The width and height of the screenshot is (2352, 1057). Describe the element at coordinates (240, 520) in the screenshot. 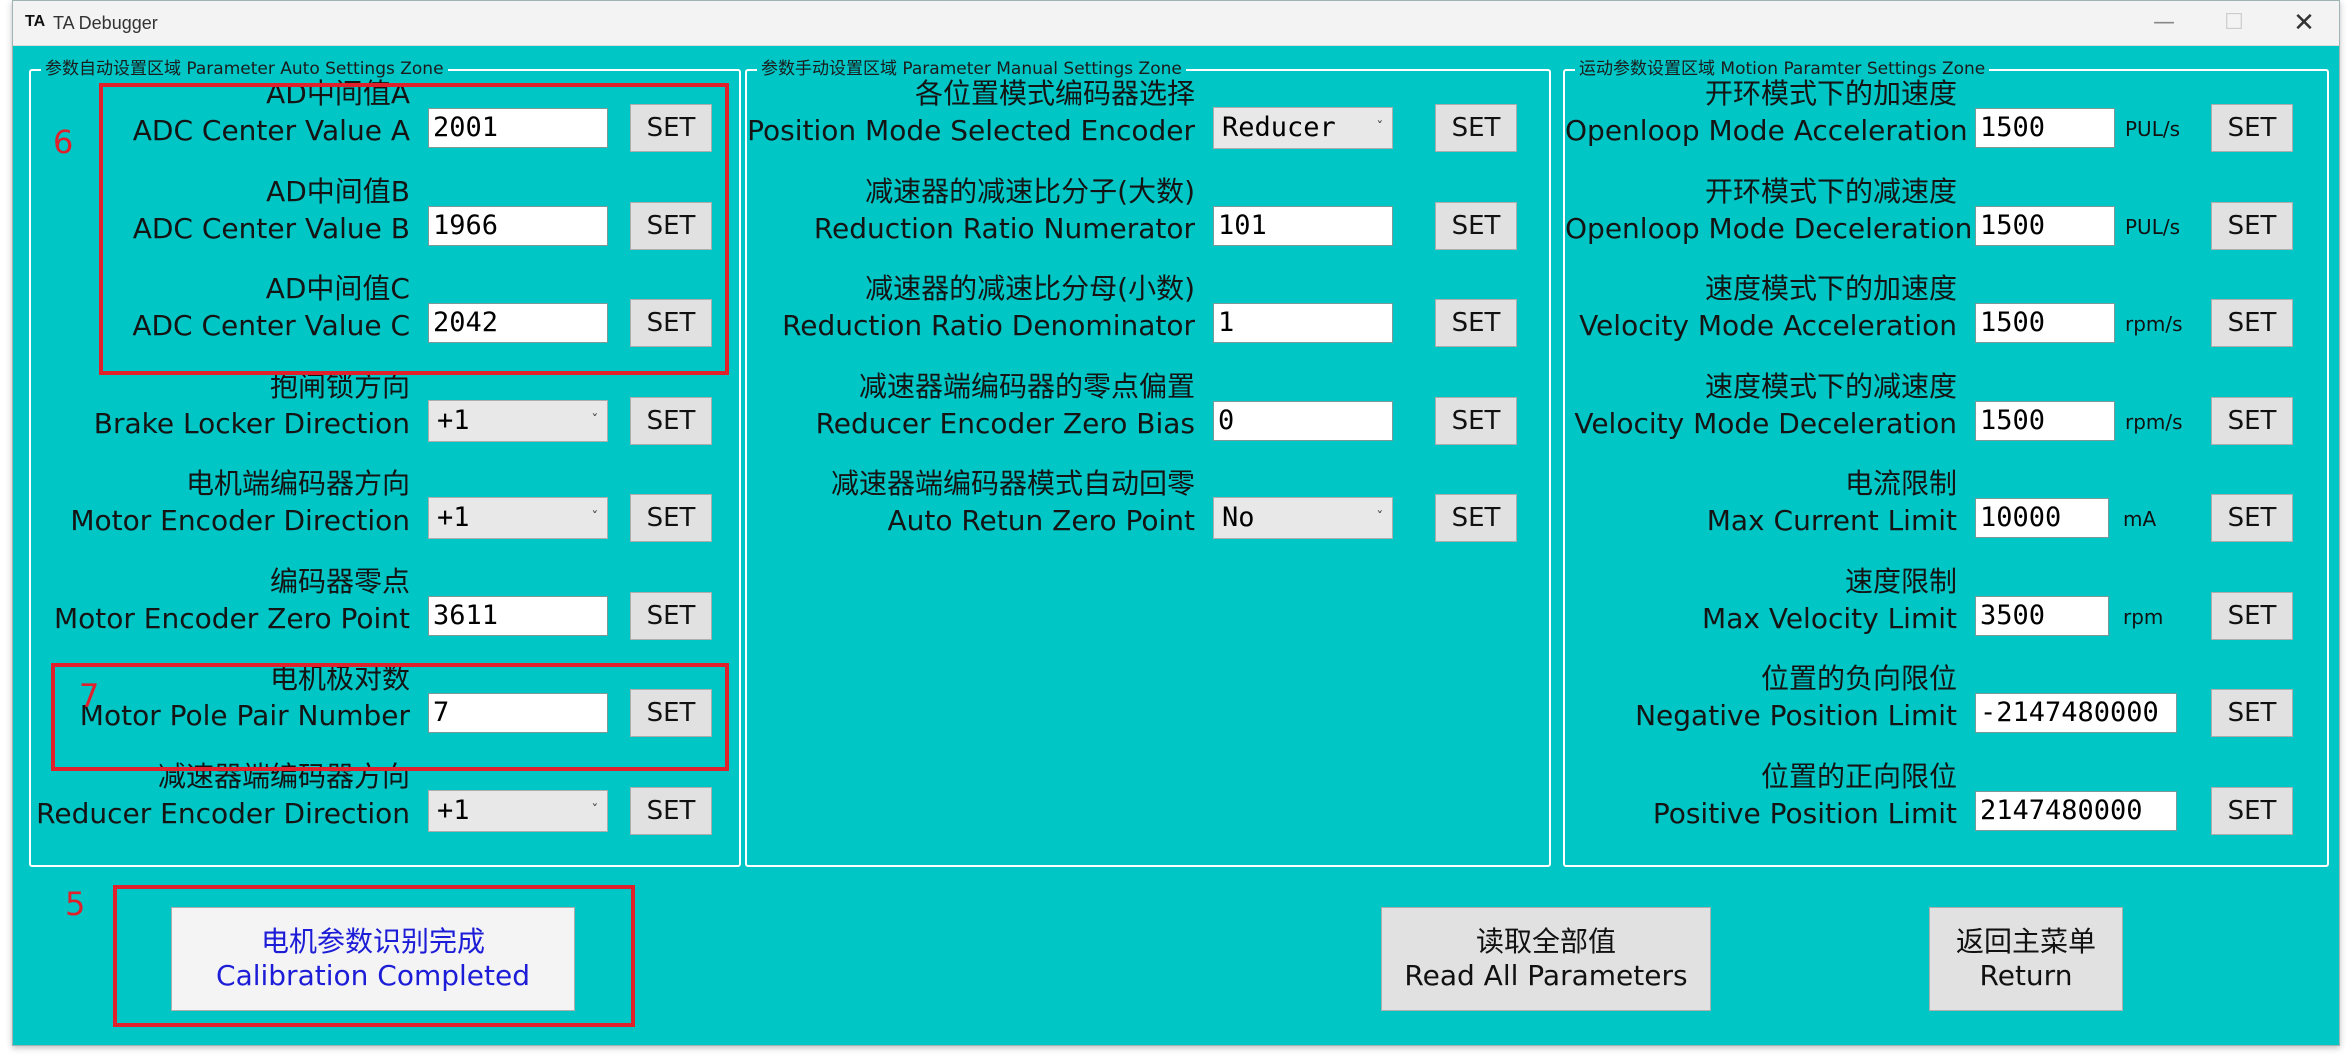

I see `auto-label-en: Motor Encoder Direction` at that location.